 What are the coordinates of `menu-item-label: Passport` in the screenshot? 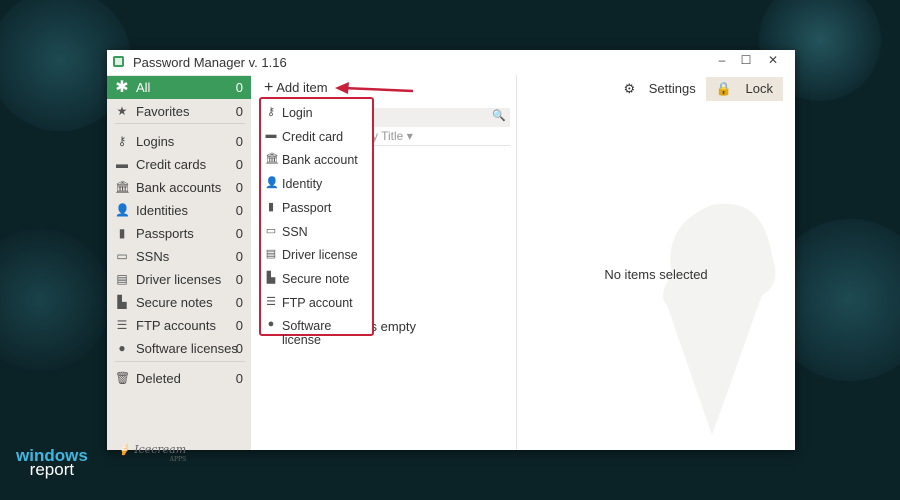 It's located at (307, 207).